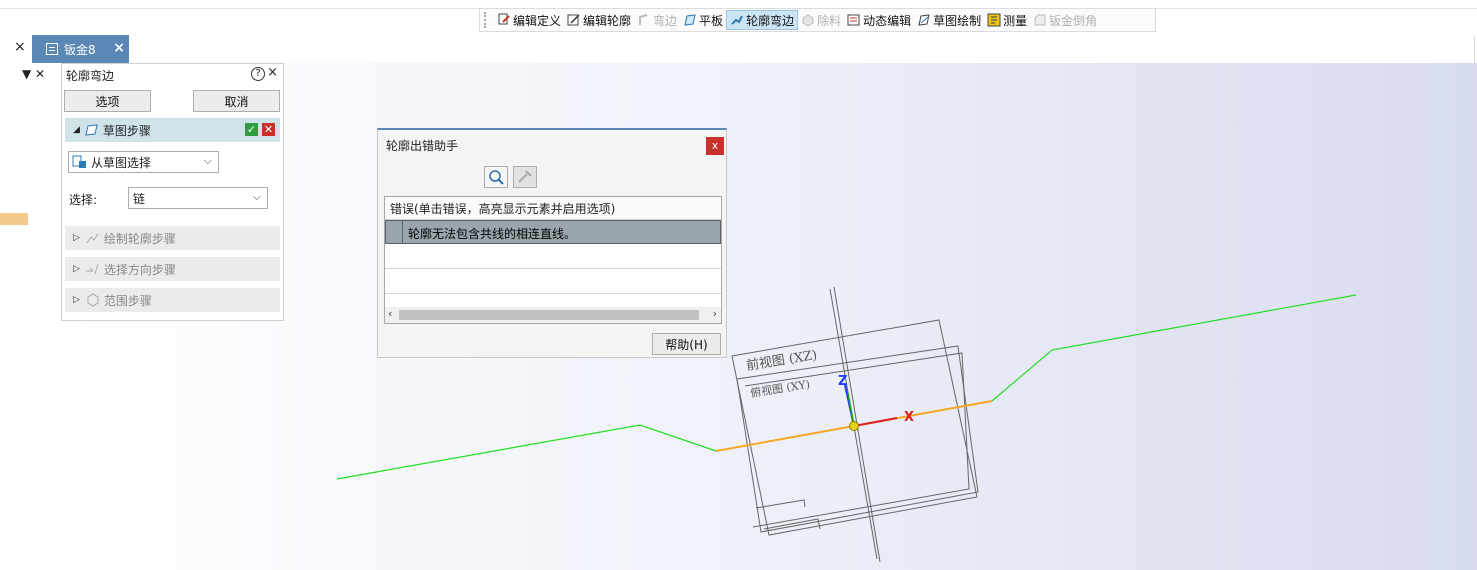 The image size is (1477, 570). I want to click on contour-flange-label: 轮廓弯边, so click(770, 20).